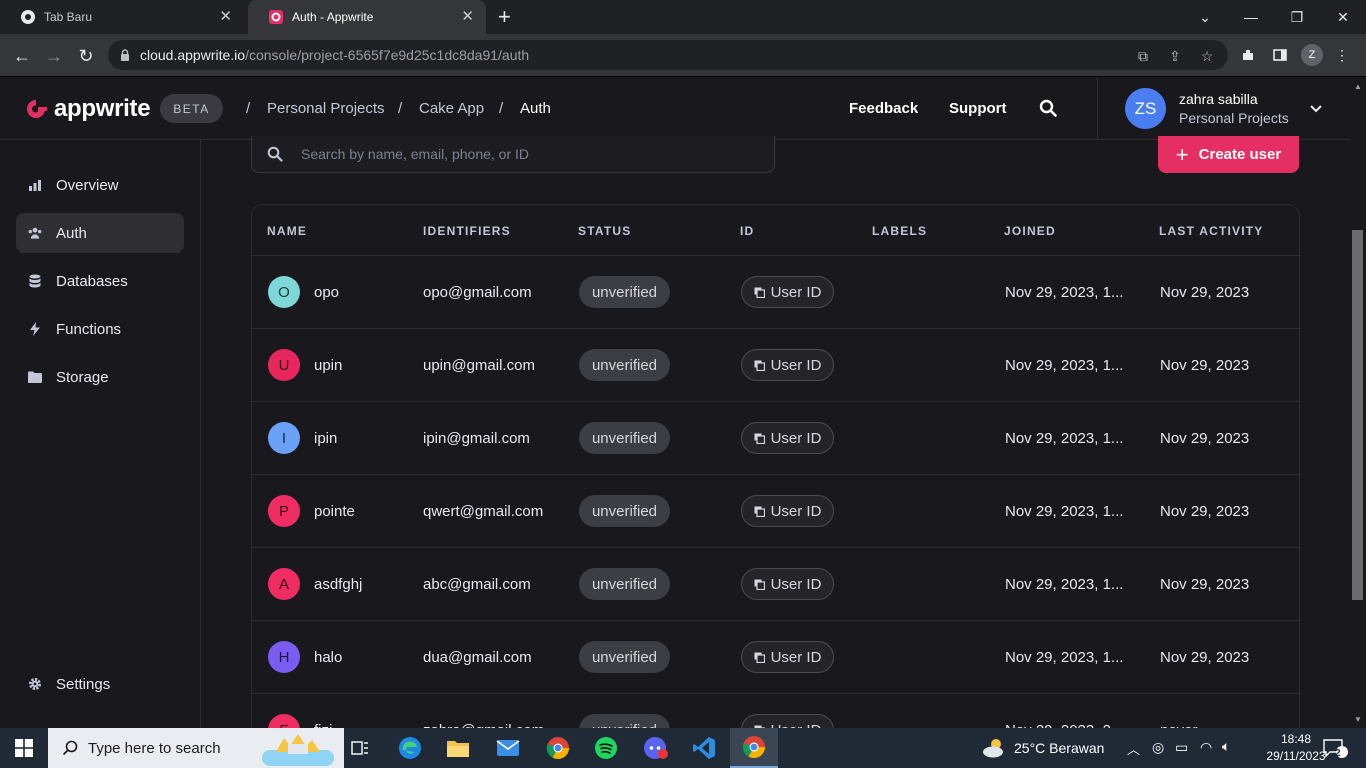 The image size is (1366, 768). What do you see at coordinates (754, 748) in the screenshot?
I see `chrome-active-window-icon` at bounding box center [754, 748].